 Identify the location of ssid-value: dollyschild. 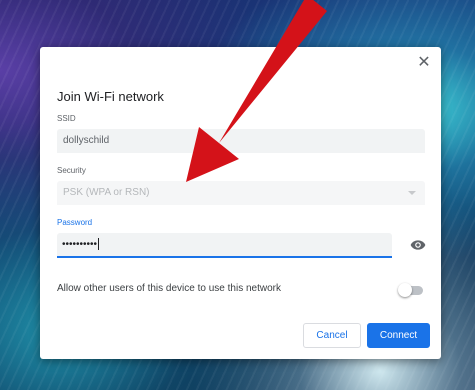
(86, 140).